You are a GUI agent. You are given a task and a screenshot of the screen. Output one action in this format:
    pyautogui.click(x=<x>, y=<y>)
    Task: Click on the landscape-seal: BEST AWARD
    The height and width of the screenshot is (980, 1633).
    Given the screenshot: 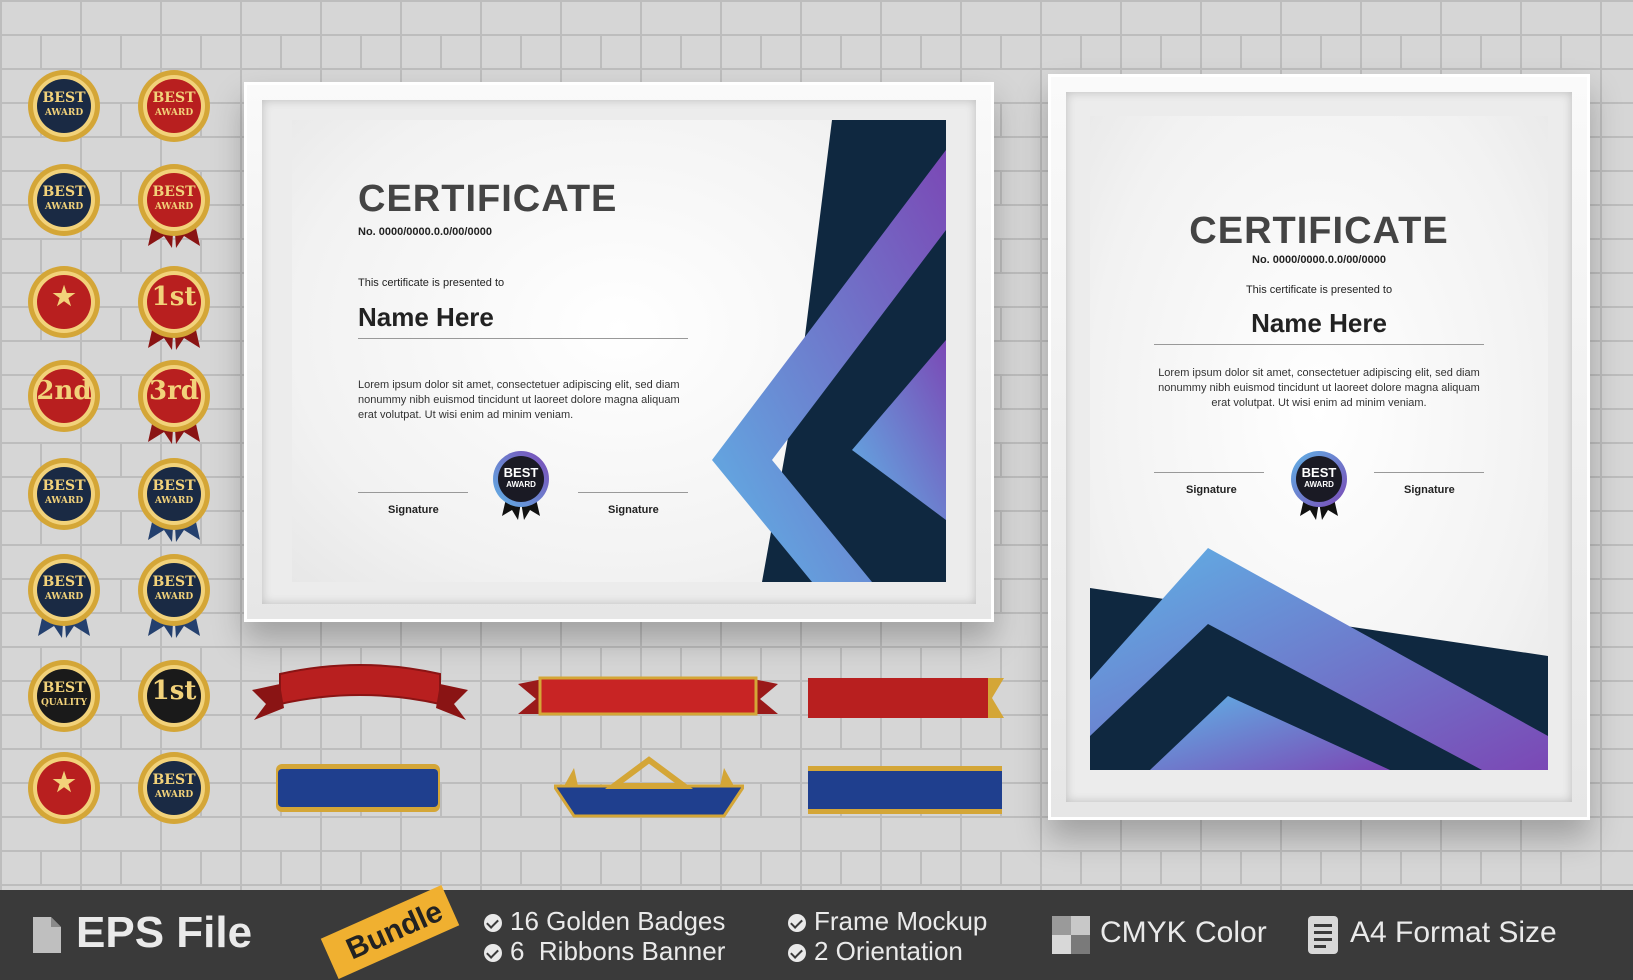 What is the action you would take?
    pyautogui.click(x=521, y=486)
    